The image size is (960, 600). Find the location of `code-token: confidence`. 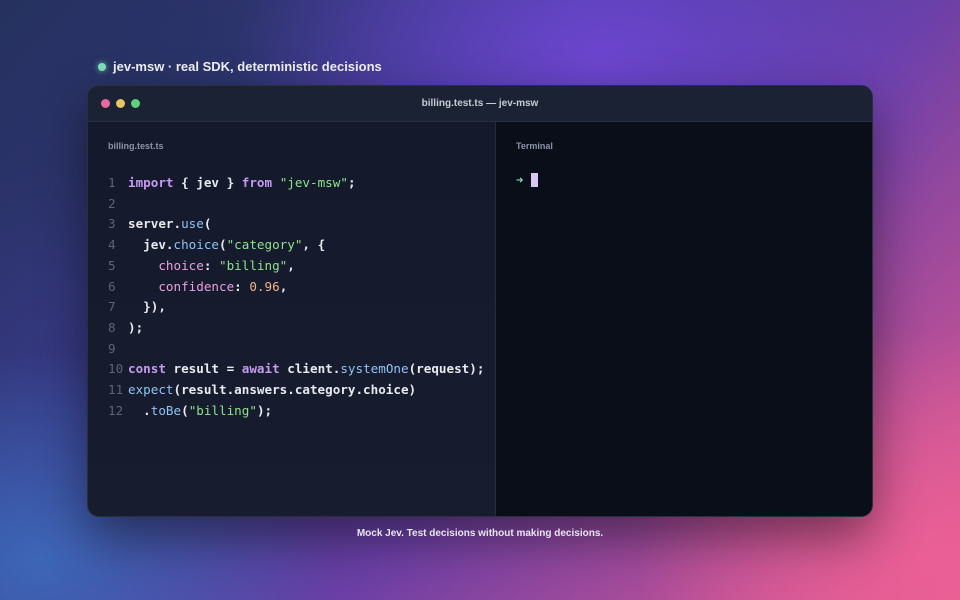

code-token: confidence is located at coordinates (196, 286).